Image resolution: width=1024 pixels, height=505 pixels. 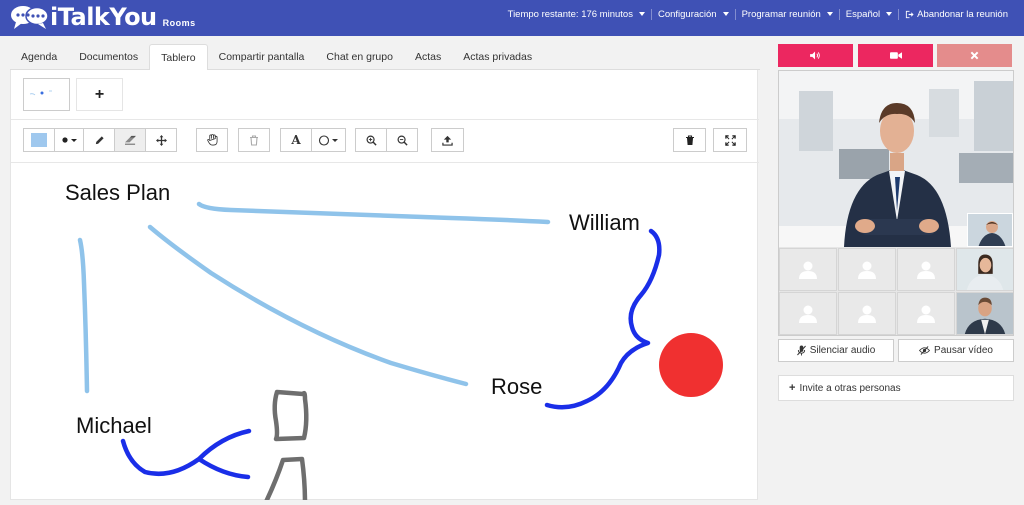 I want to click on tab-share-screen: Compartir pantalla, so click(x=262, y=57).